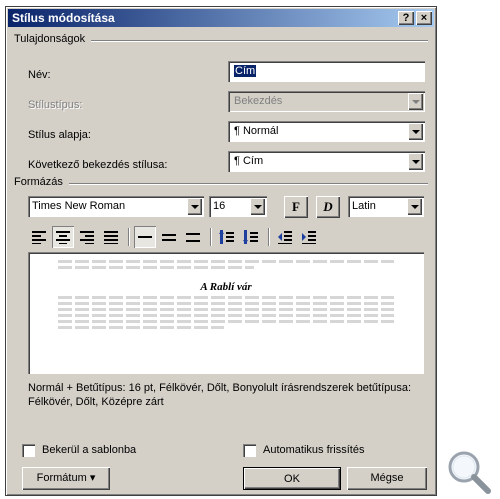 The width and height of the screenshot is (500, 499). Describe the element at coordinates (66, 478) in the screenshot. I see `format-menu-button: Formátum ▾` at that location.